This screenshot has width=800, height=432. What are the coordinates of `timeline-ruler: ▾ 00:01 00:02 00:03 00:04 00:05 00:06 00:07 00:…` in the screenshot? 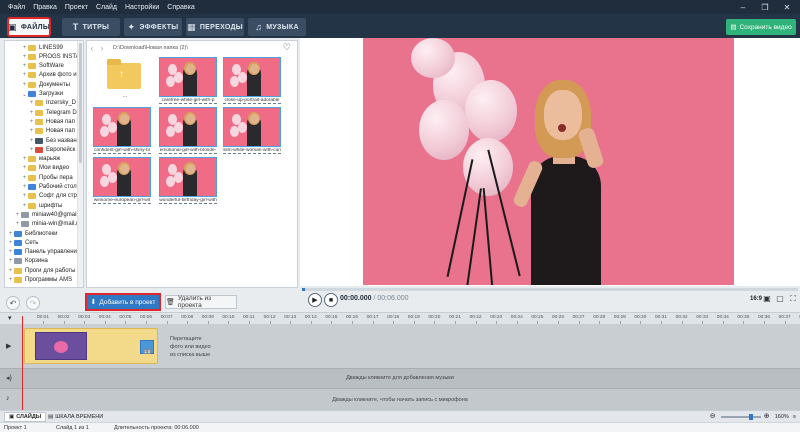 It's located at (400, 318).